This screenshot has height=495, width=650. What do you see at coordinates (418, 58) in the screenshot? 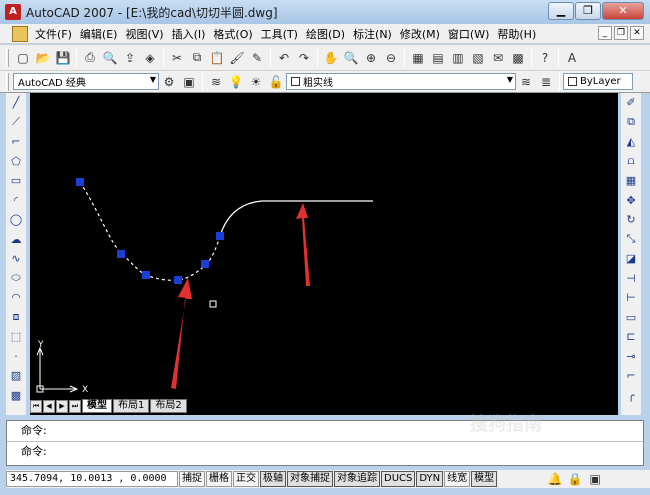
I see `properties-icon: ▦` at bounding box center [418, 58].